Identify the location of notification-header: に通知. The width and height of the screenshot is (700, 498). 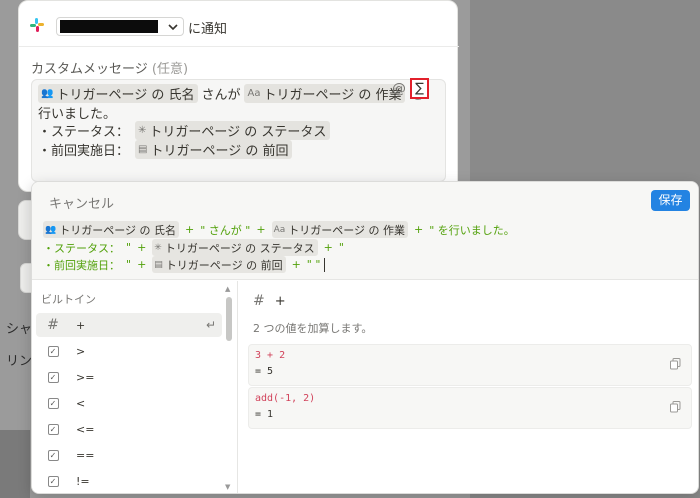
(239, 24).